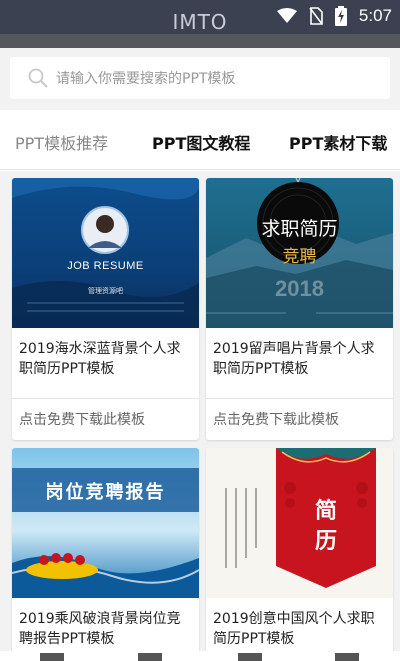 Image resolution: width=400 pixels, height=661 pixels. Describe the element at coordinates (294, 629) in the screenshot. I see `template-title: 2019创意中国风个人求职简历PPT模板` at that location.